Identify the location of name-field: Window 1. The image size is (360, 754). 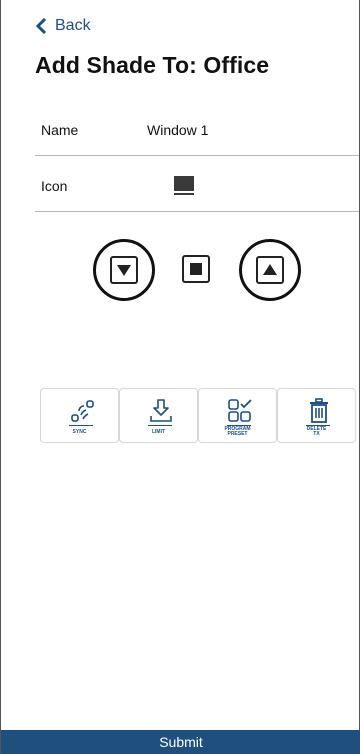
(177, 130).